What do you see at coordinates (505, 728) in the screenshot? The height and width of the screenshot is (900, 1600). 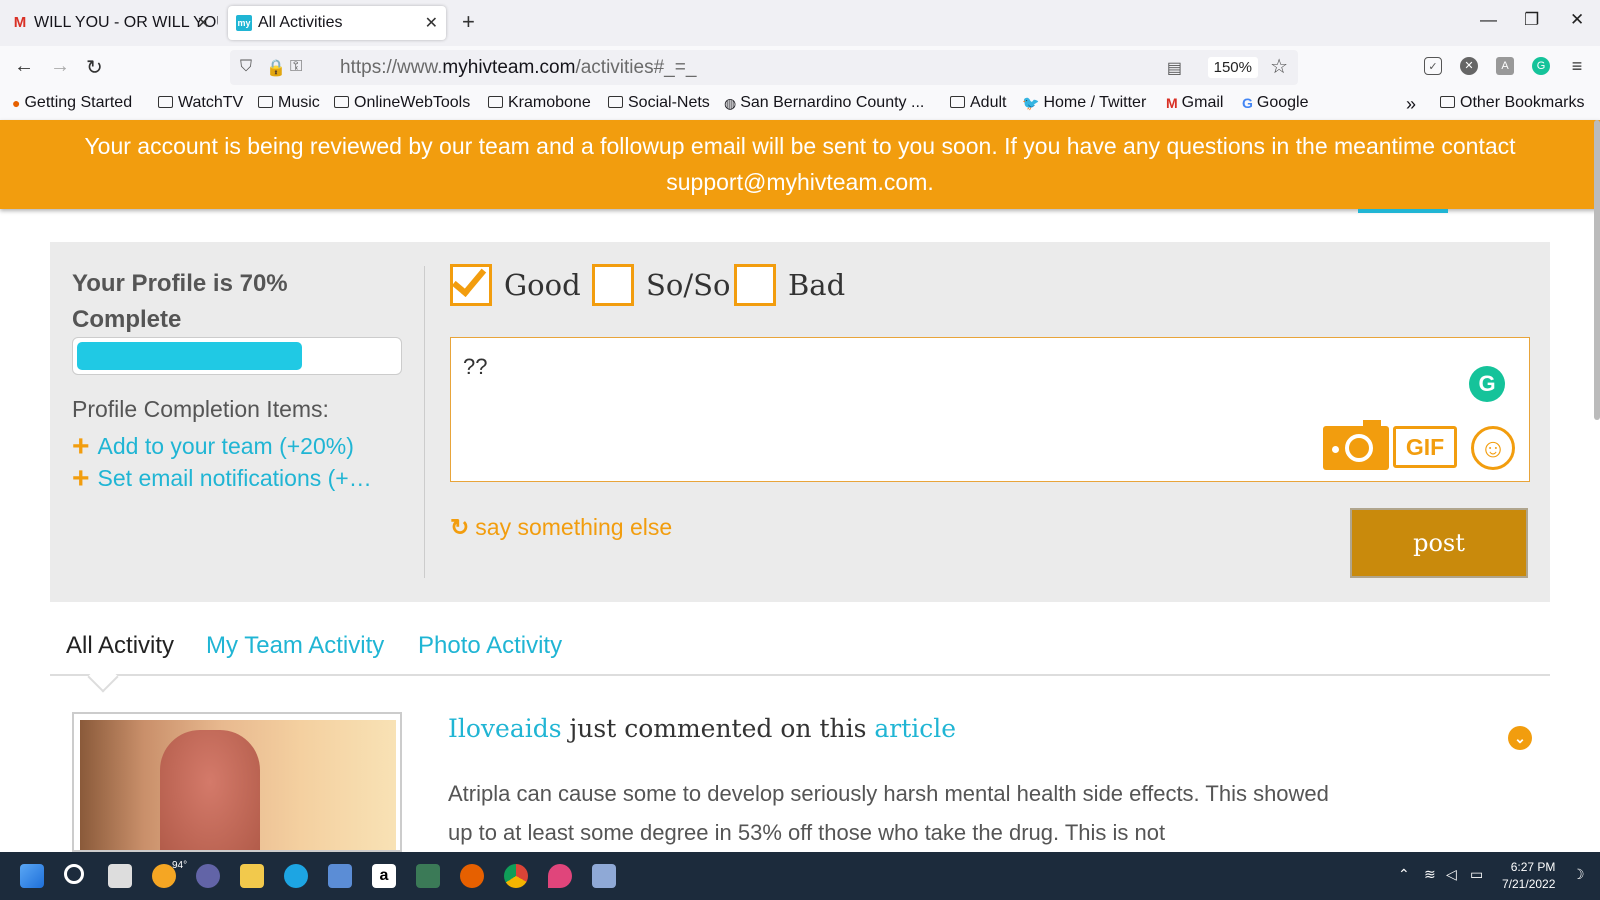 I see `feed-user-link: Iloveaids` at bounding box center [505, 728].